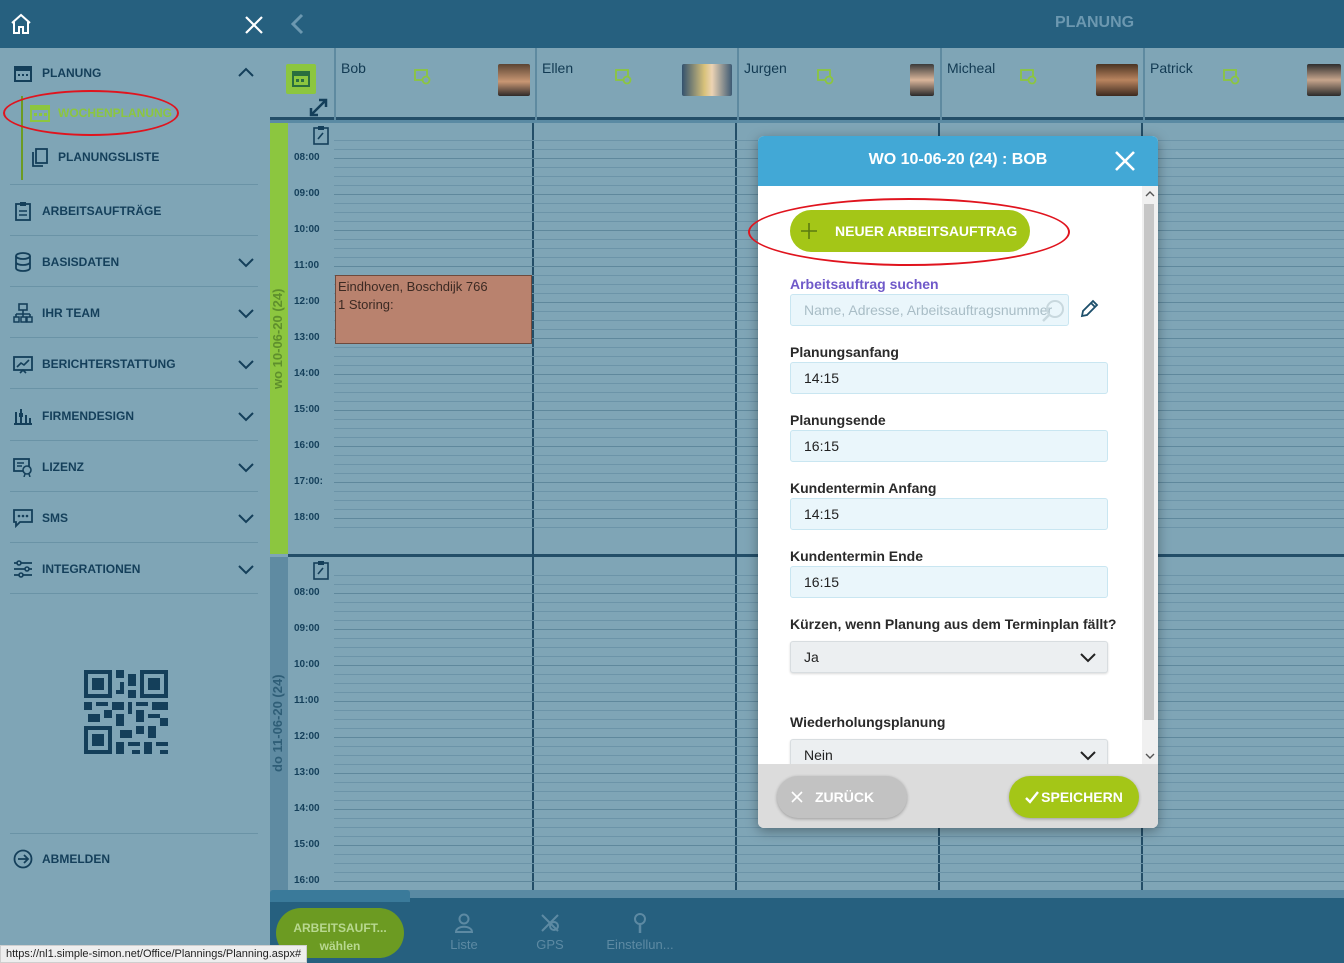 The height and width of the screenshot is (963, 1344). What do you see at coordinates (636, 84) in the screenshot?
I see `person-column-ellen: Ellen` at bounding box center [636, 84].